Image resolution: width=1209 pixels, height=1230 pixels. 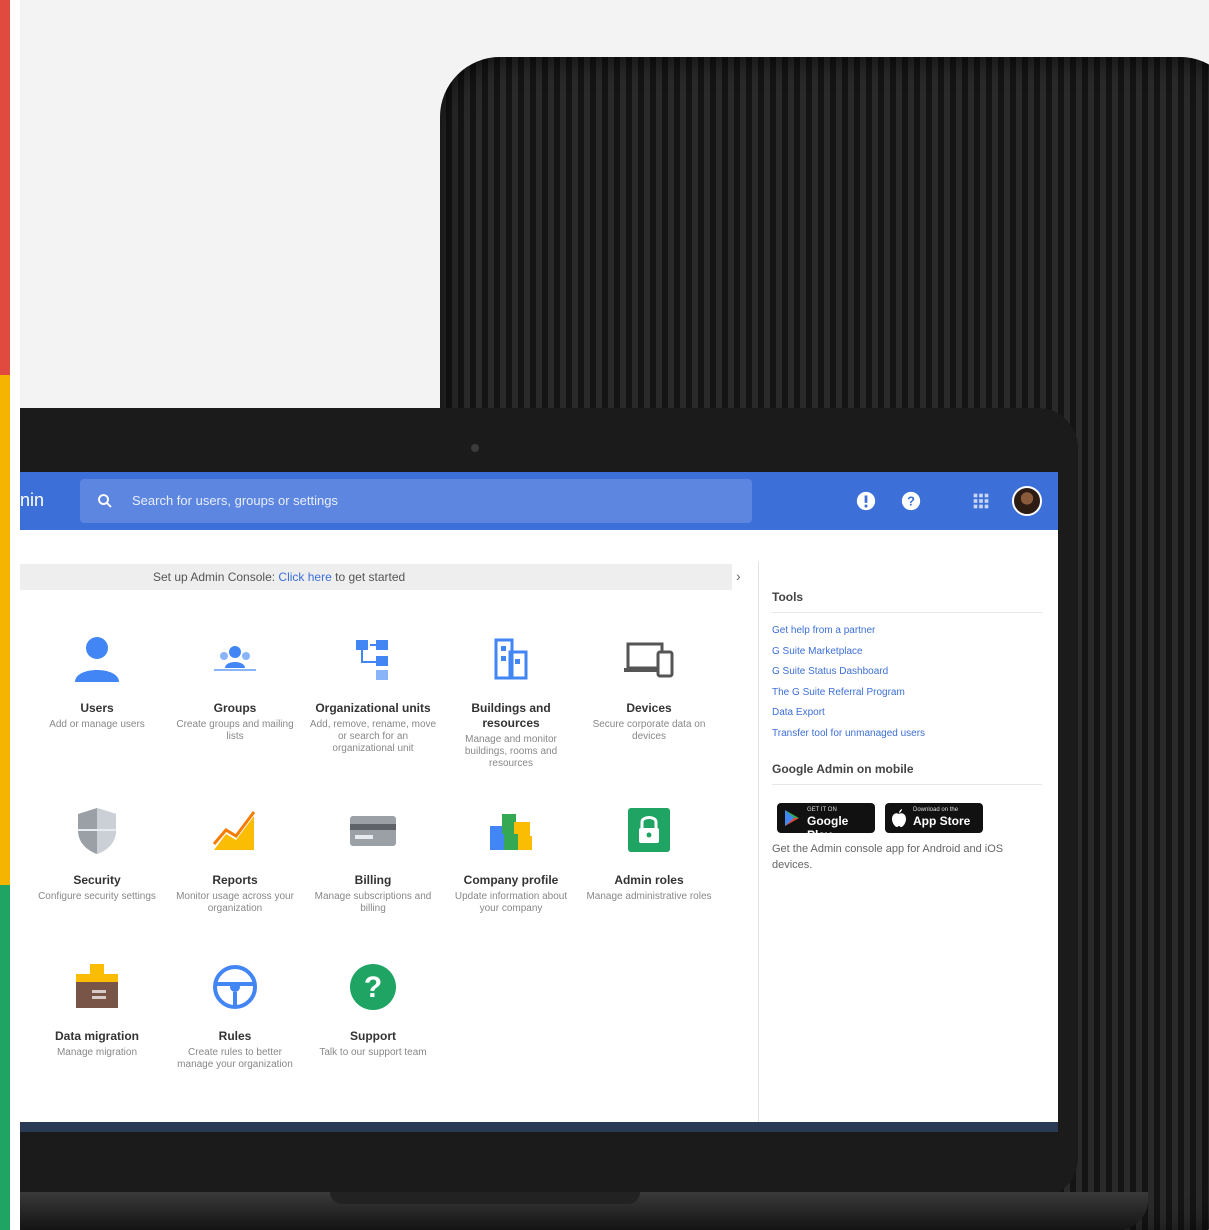 What do you see at coordinates (907, 672) in the screenshot?
I see `tools-link: G Suite Status Dashboard` at bounding box center [907, 672].